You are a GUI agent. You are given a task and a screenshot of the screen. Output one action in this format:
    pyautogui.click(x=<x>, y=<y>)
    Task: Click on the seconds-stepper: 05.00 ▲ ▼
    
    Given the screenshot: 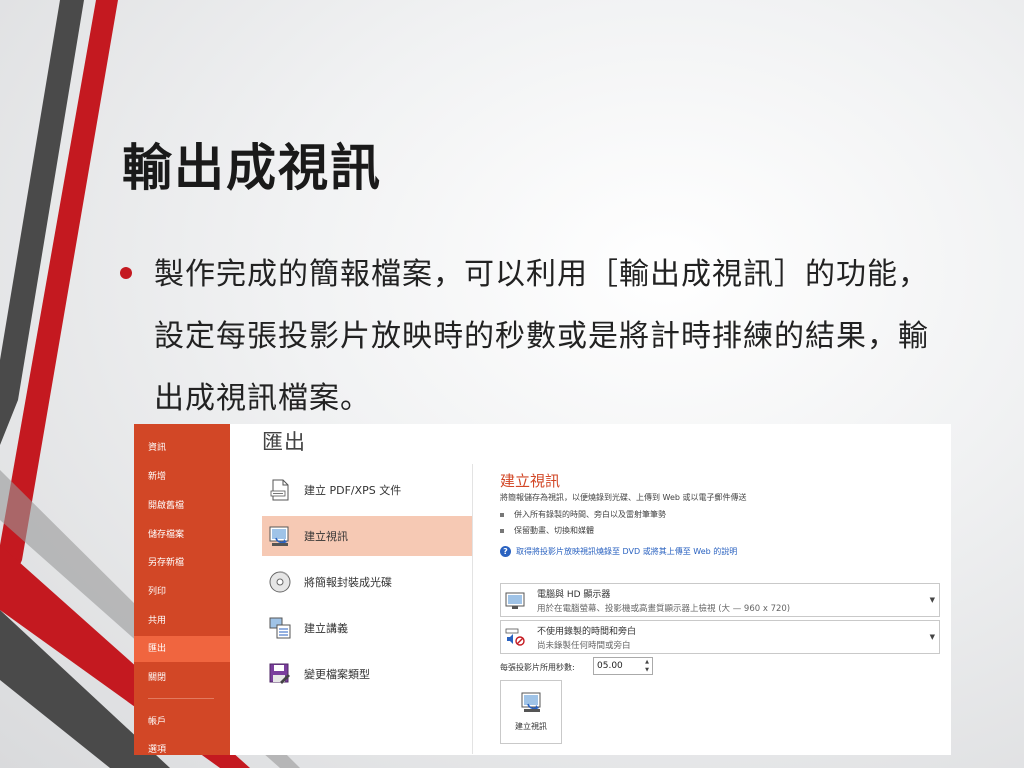 What is the action you would take?
    pyautogui.click(x=623, y=666)
    